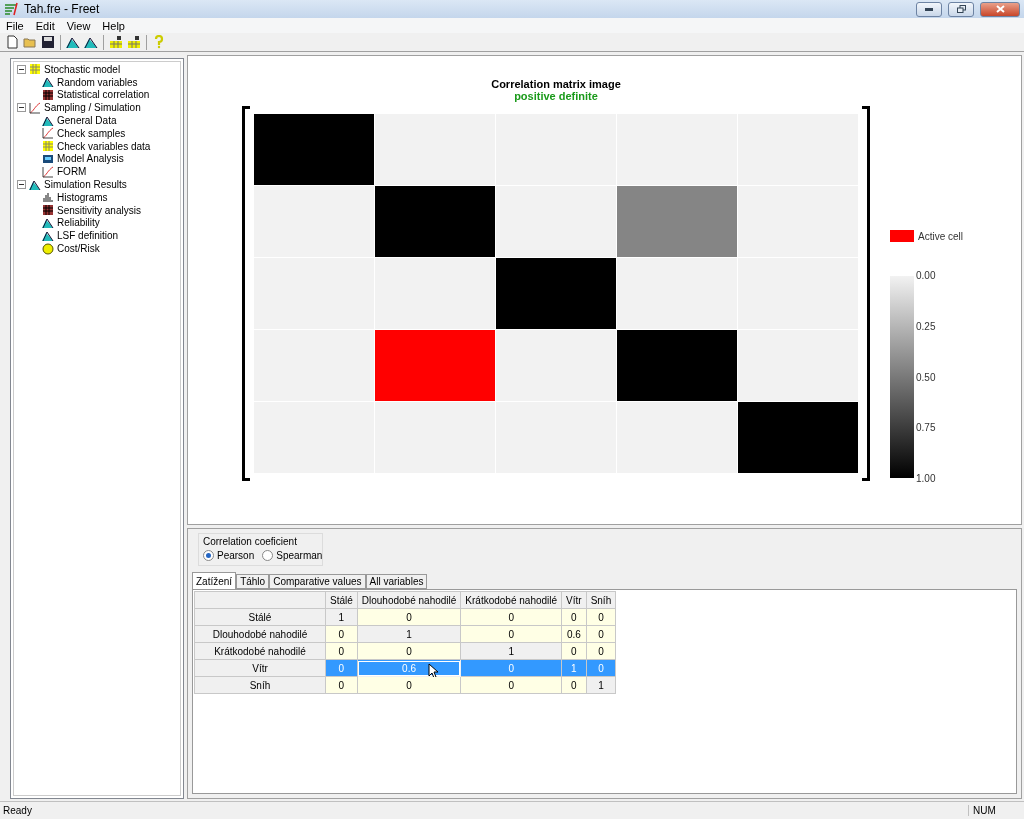  Describe the element at coordinates (292, 555) in the screenshot. I see `radio-option: Spearman` at that location.